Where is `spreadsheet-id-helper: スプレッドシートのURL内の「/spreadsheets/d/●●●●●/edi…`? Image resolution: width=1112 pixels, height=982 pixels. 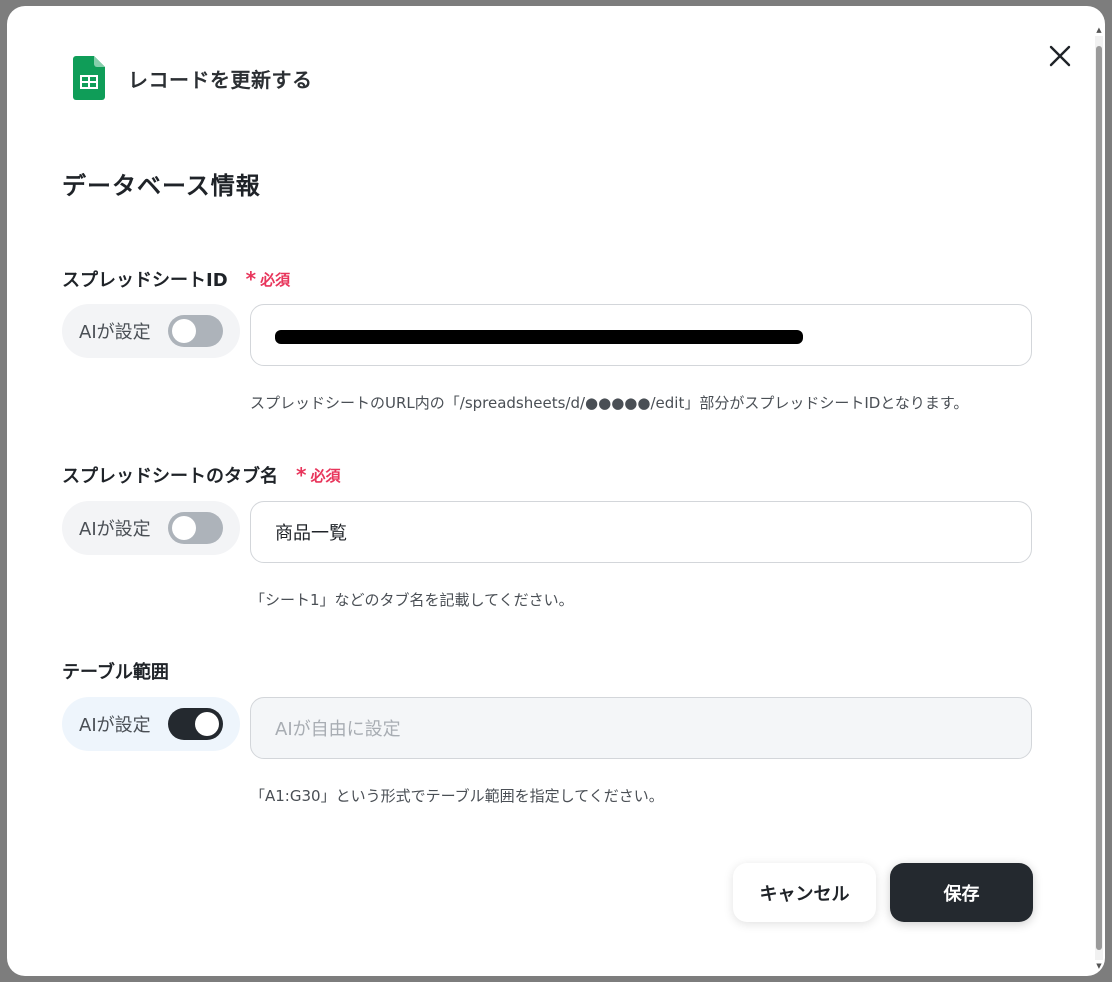
spreadsheet-id-helper: スプレッドシートのURL内の「/spreadsheets/d/●●●●●/edi… is located at coordinates (609, 403).